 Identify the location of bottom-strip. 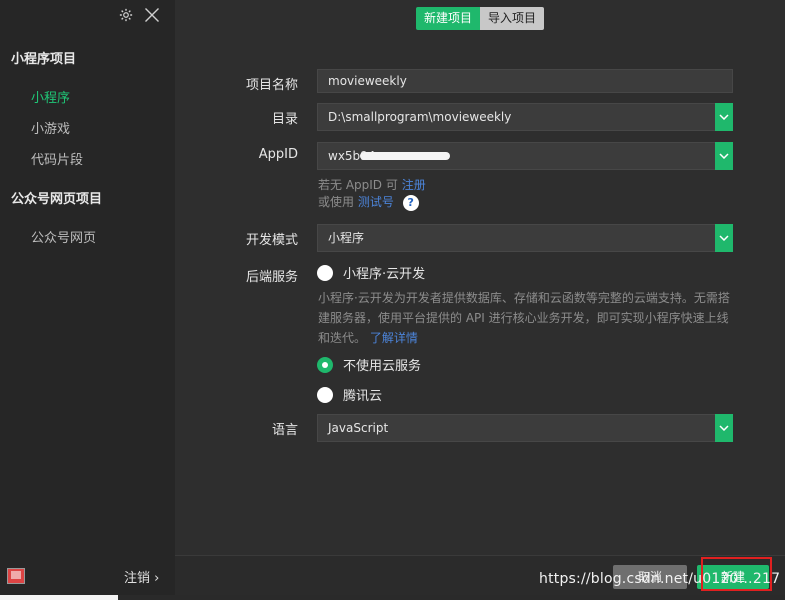
(392, 597).